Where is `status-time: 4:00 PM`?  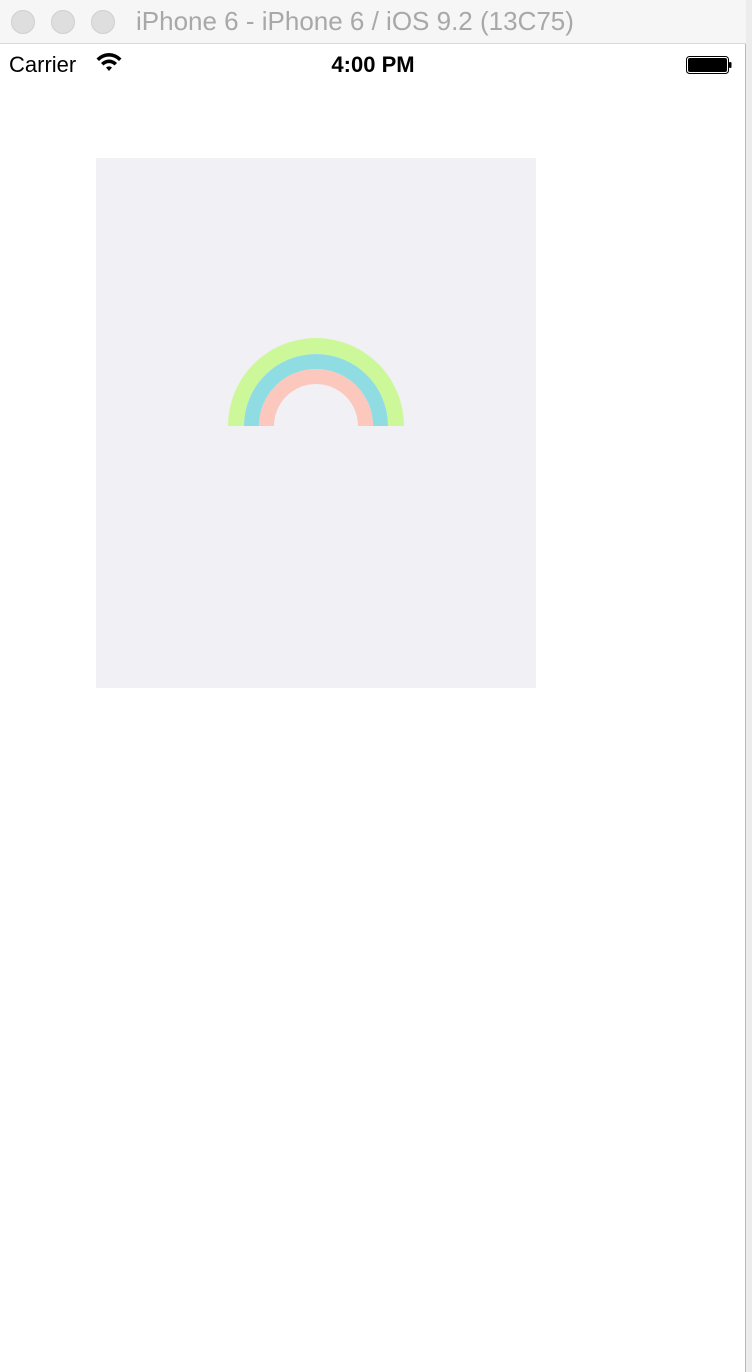
status-time: 4:00 PM is located at coordinates (373, 64).